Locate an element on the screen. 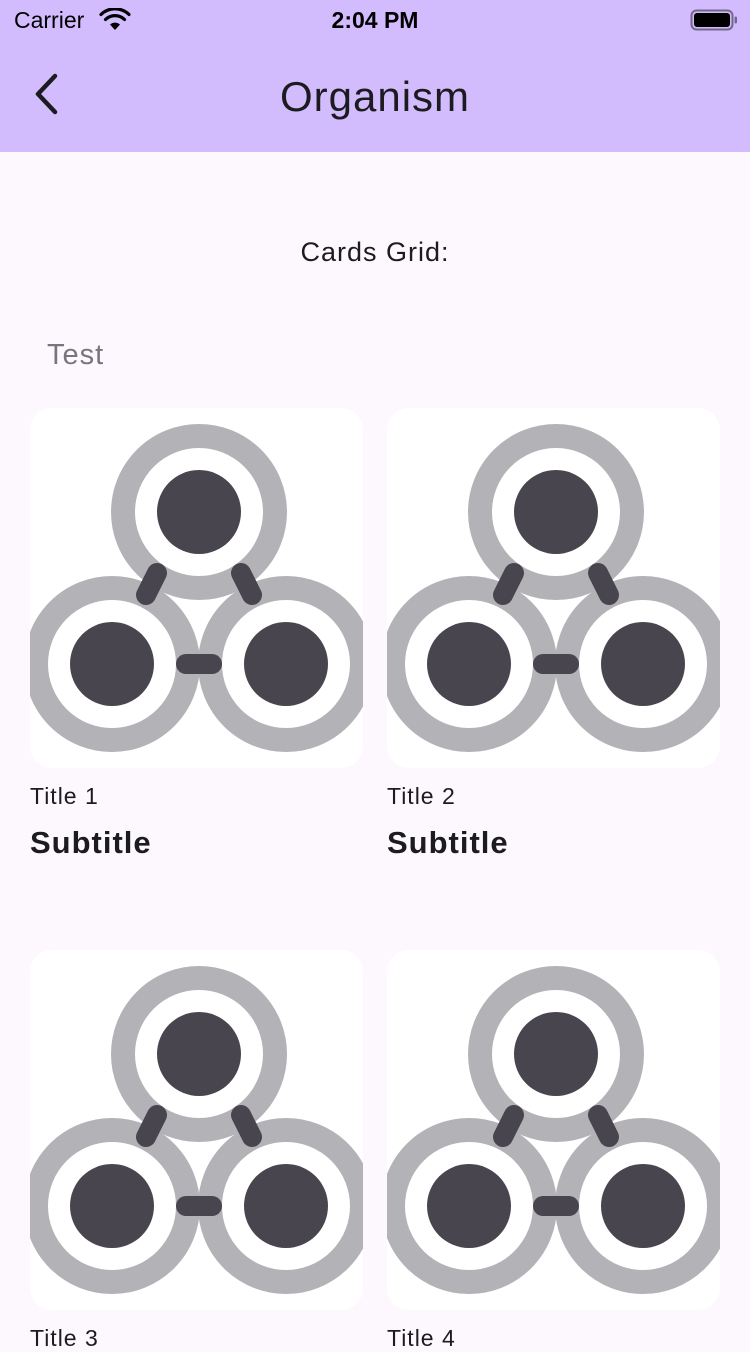 The height and width of the screenshot is (1352, 750). status-time: 2:04 PM is located at coordinates (375, 20).